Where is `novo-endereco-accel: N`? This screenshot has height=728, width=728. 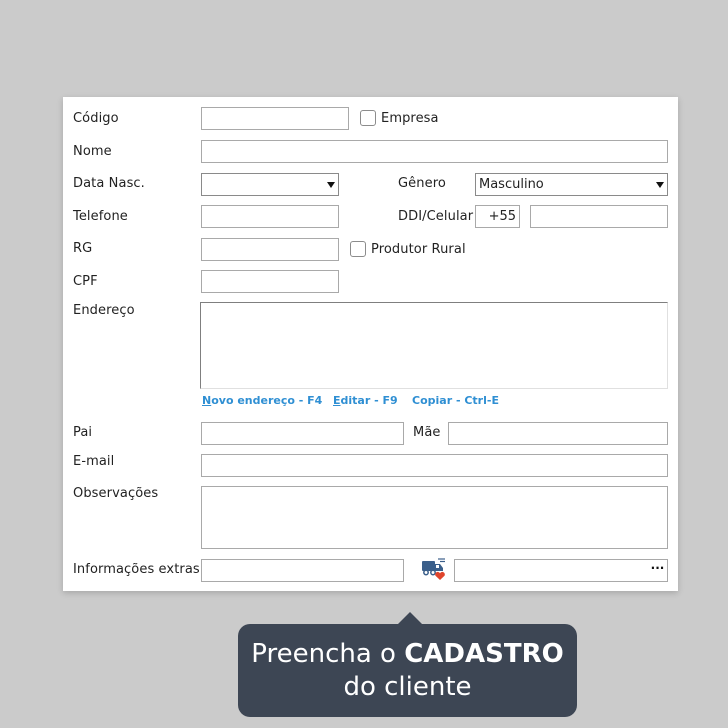
novo-endereco-accel: N is located at coordinates (207, 400).